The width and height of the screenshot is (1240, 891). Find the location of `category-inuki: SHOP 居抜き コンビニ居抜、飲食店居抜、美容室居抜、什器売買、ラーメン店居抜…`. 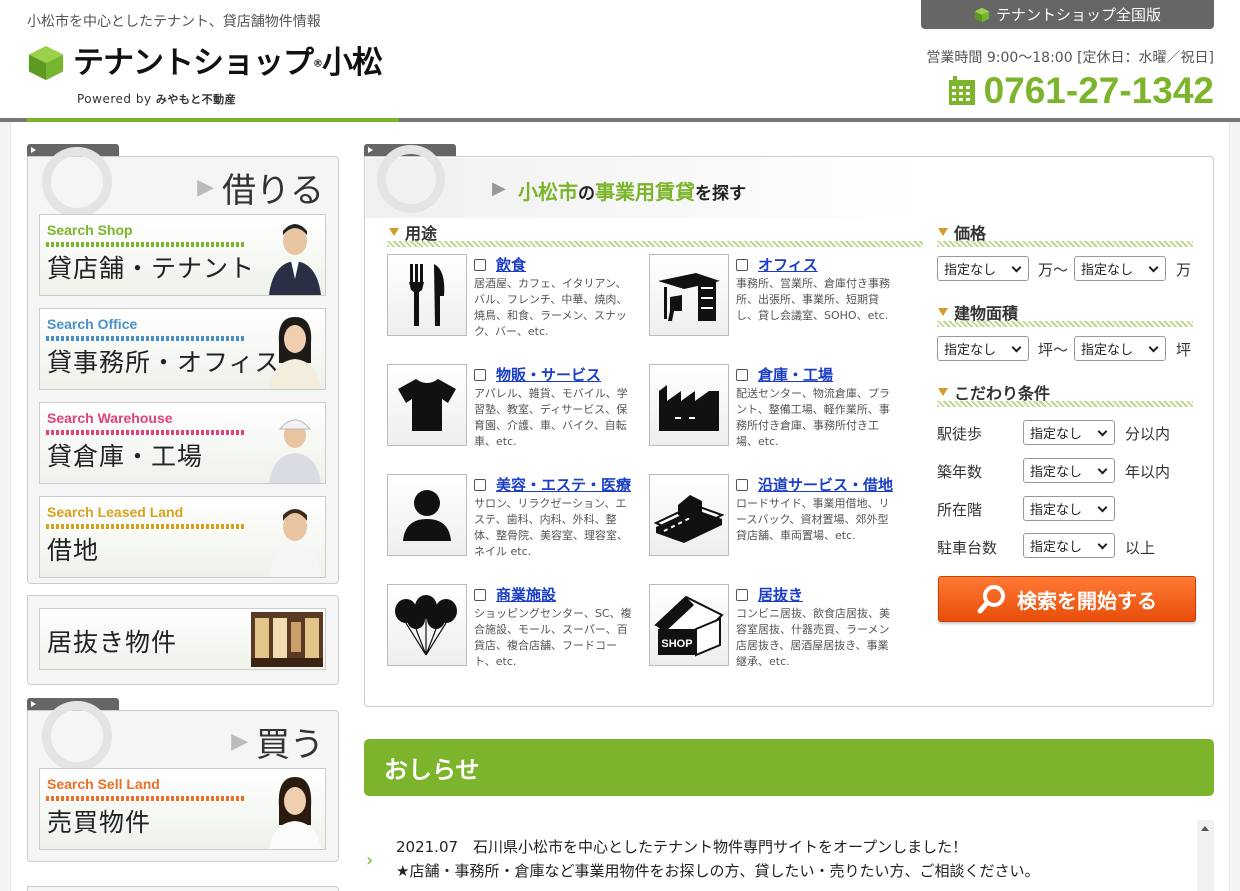

category-inuki: SHOP 居抜き コンビニ居抜、飲食店居抜、美容室居抜、什器売買、ラーメン店居抜… is located at coordinates (776, 626).